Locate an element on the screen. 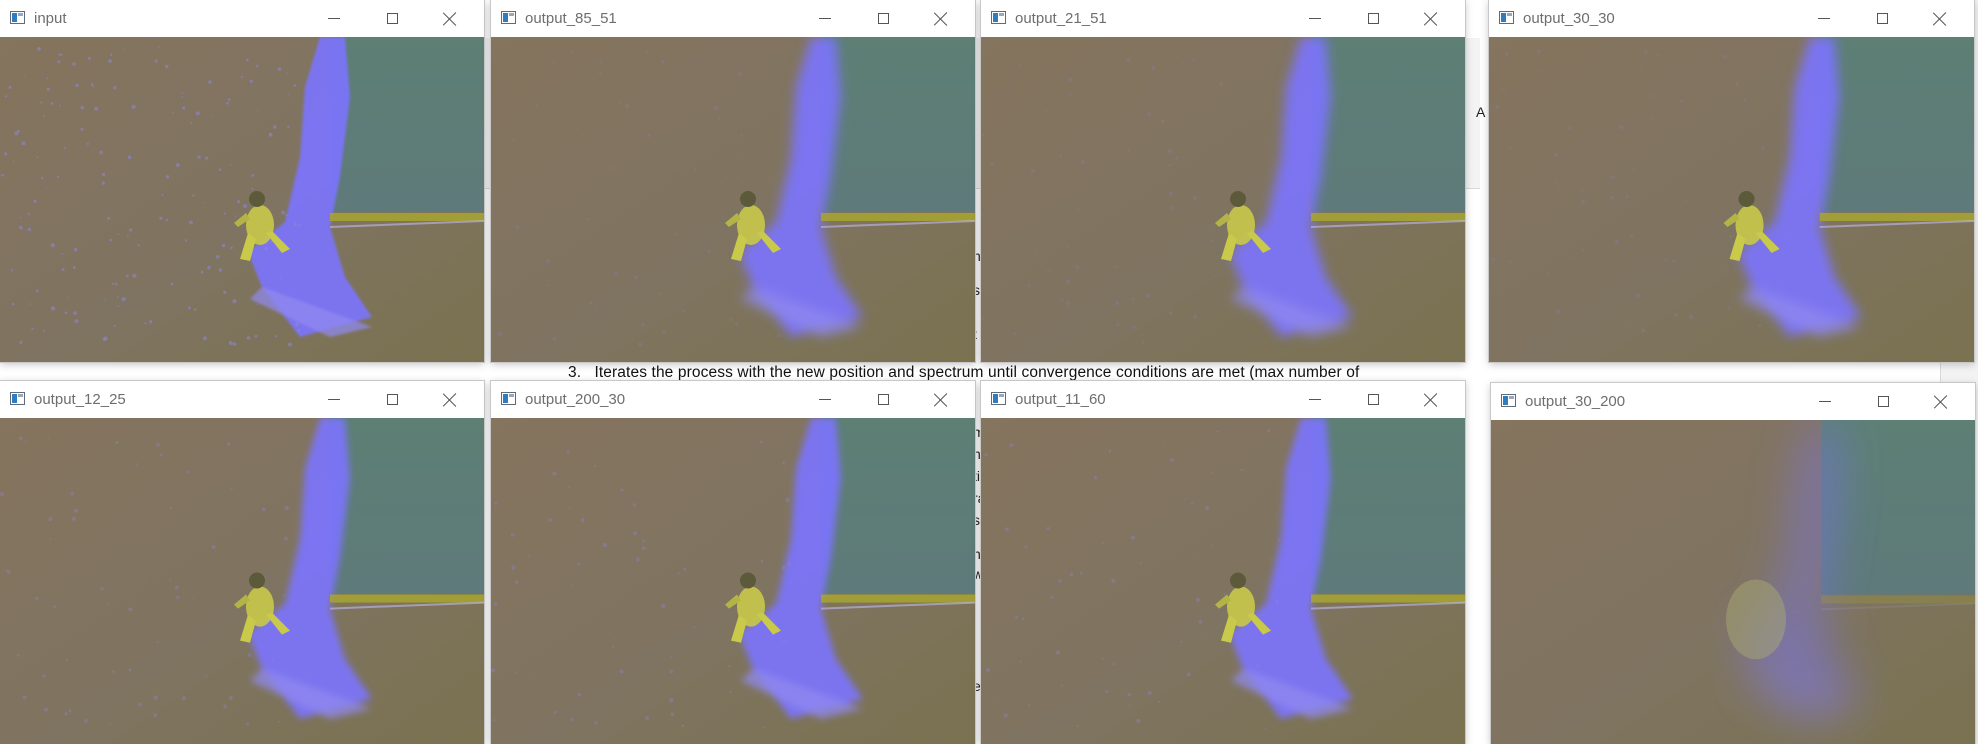 Image resolution: width=1978 pixels, height=744 pixels. window-titlebar: output_200_30 is located at coordinates (733, 399).